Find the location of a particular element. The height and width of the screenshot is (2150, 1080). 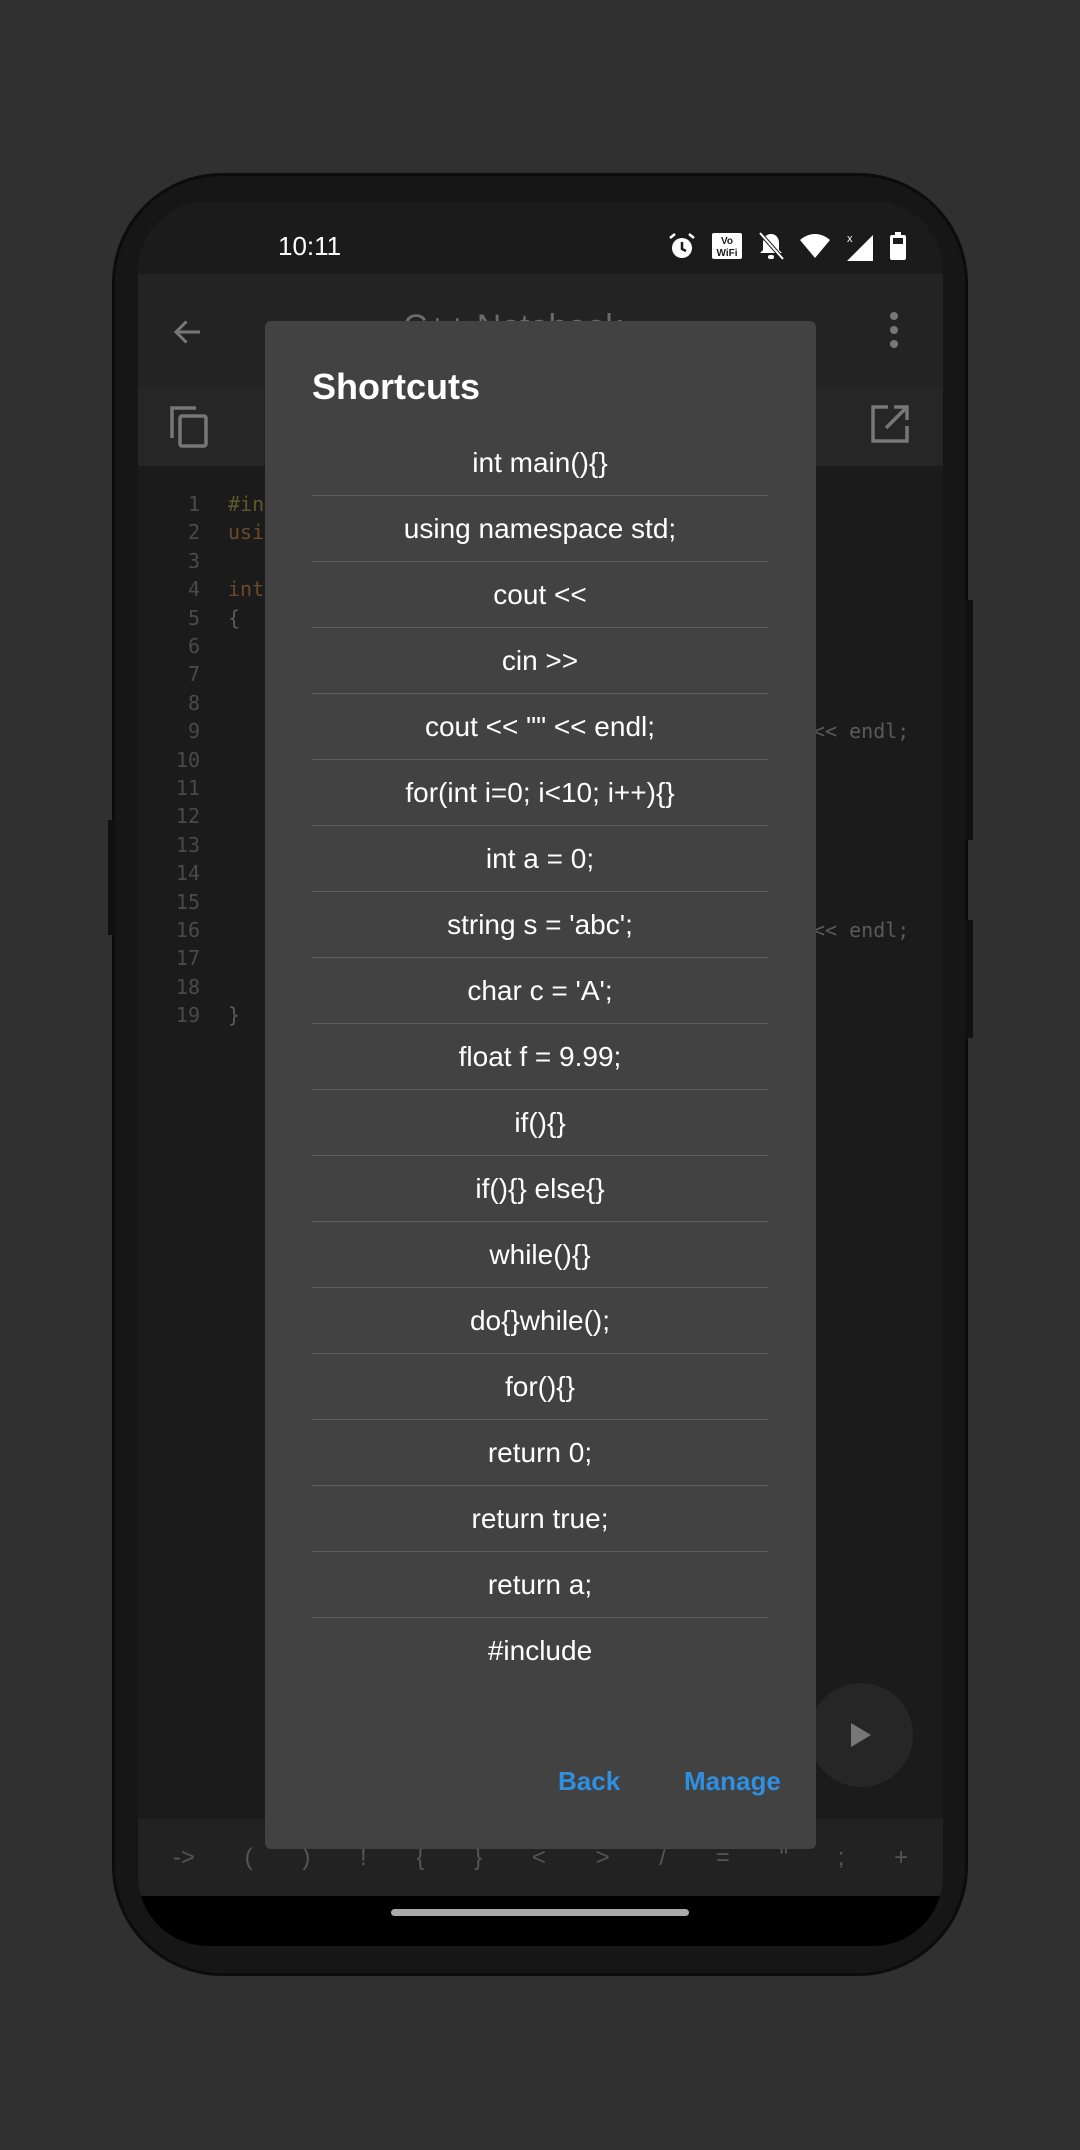

line-number: 3 is located at coordinates (193, 560).